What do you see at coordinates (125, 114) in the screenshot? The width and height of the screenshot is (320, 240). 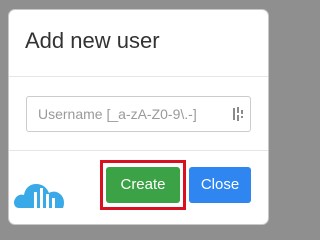 I see `username-input` at bounding box center [125, 114].